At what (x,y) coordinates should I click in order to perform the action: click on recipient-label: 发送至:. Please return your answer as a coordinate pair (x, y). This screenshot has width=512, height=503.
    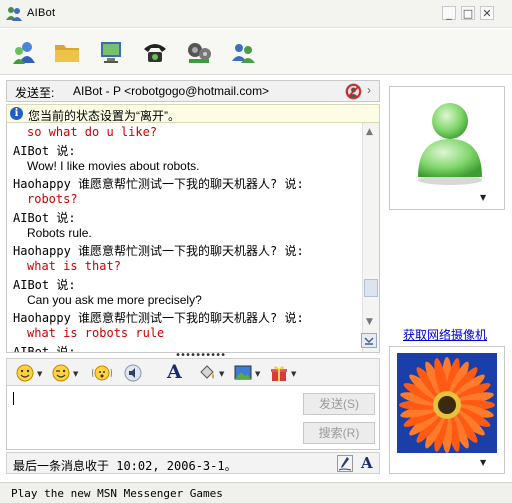
    Looking at the image, I should click on (35, 93).